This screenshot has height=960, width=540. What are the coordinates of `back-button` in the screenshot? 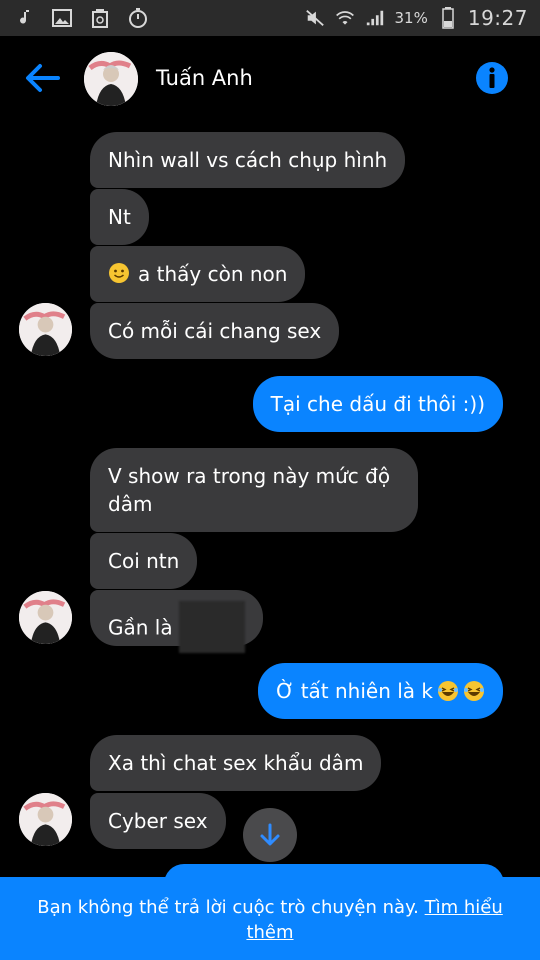 It's located at (42, 78).